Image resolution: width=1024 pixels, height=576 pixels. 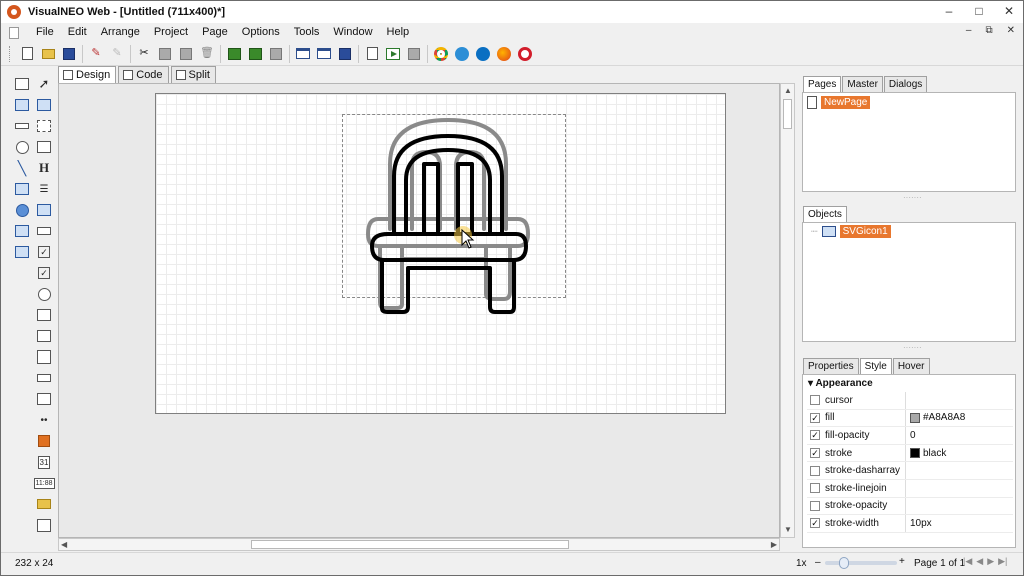 What do you see at coordinates (910, 488) in the screenshot?
I see `property-row: stroke-linejoin` at bounding box center [910, 488].